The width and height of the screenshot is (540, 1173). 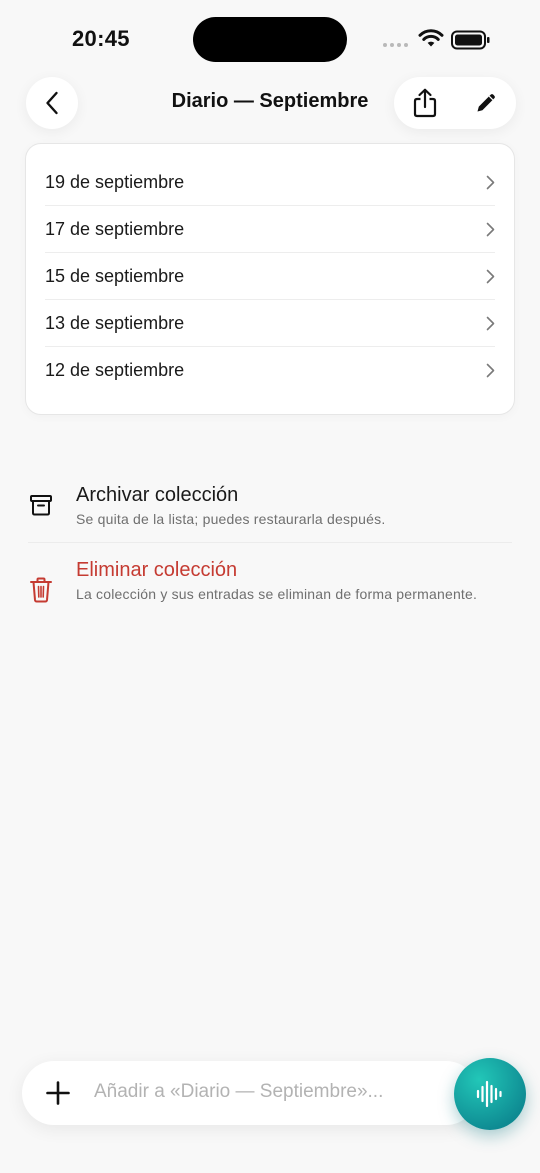 I want to click on list-item-entry: 12 de septiembre, so click(x=270, y=370).